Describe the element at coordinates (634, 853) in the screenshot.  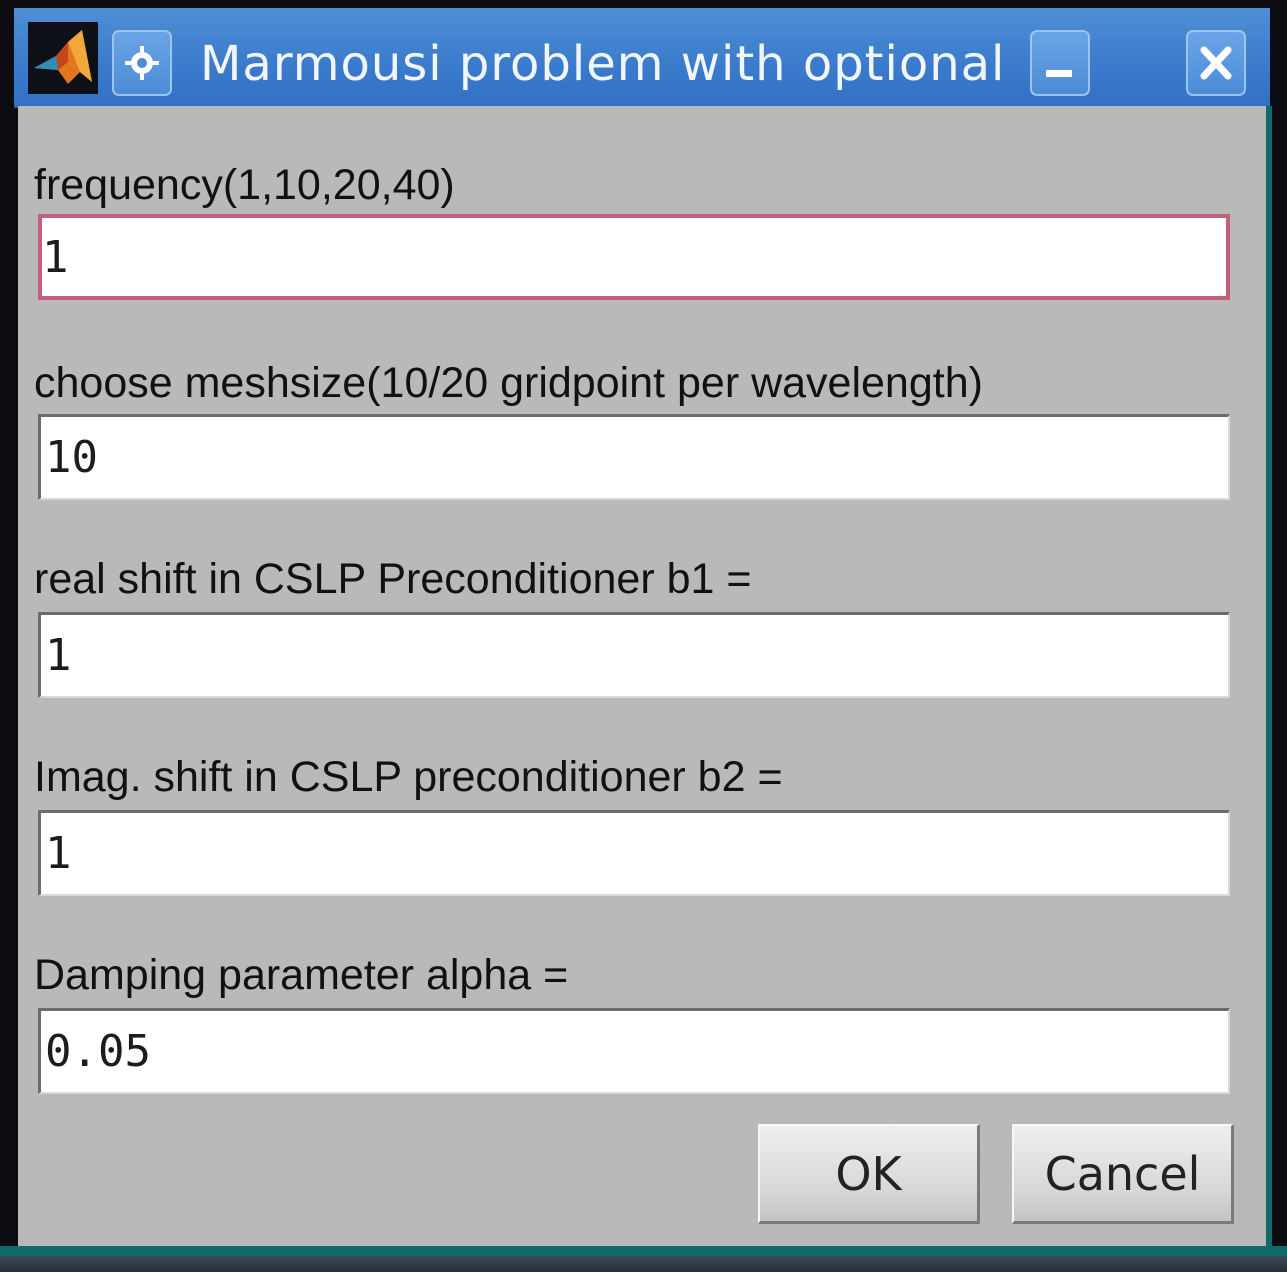
I see `imag-shift-input` at that location.